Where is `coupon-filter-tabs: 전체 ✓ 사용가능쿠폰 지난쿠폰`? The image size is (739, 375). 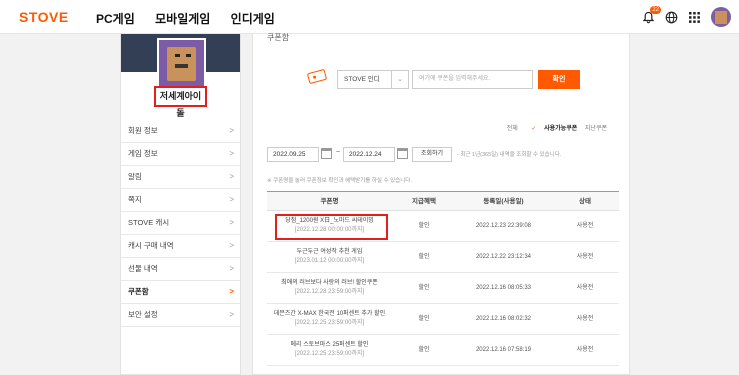
coupon-filter-tabs: 전체 ✓ 사용가능쿠폰 지난쿠폰 is located at coordinates (554, 127).